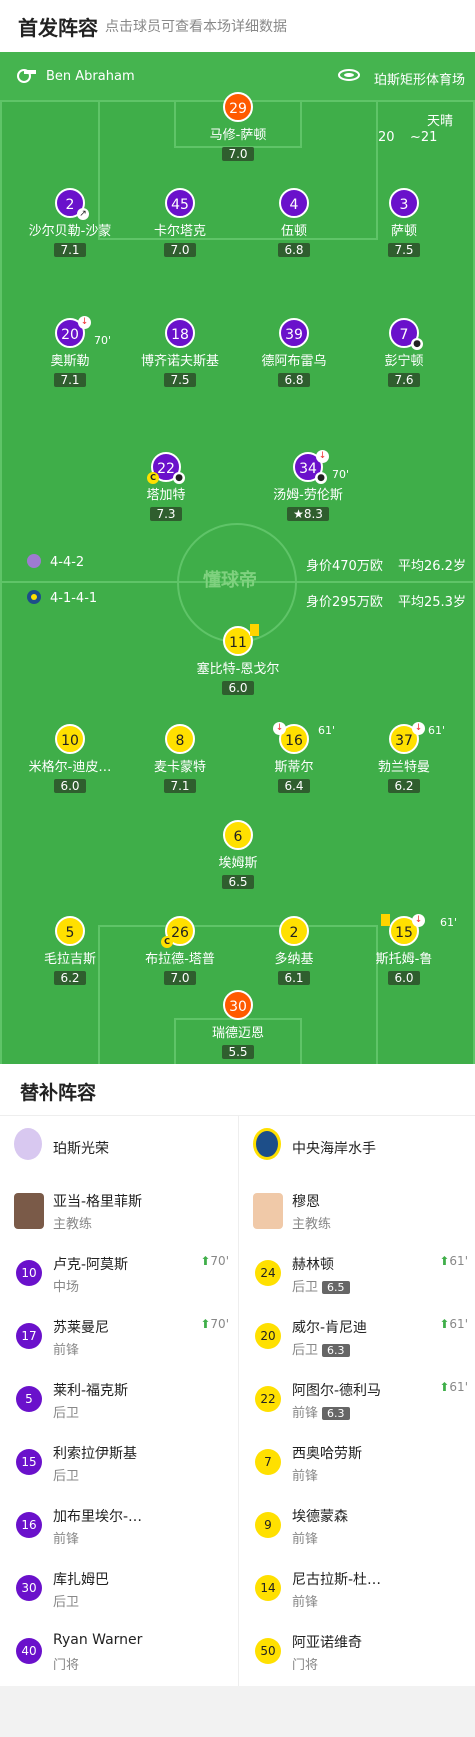  What do you see at coordinates (238, 107) in the screenshot?
I see `player-number: 29` at bounding box center [238, 107].